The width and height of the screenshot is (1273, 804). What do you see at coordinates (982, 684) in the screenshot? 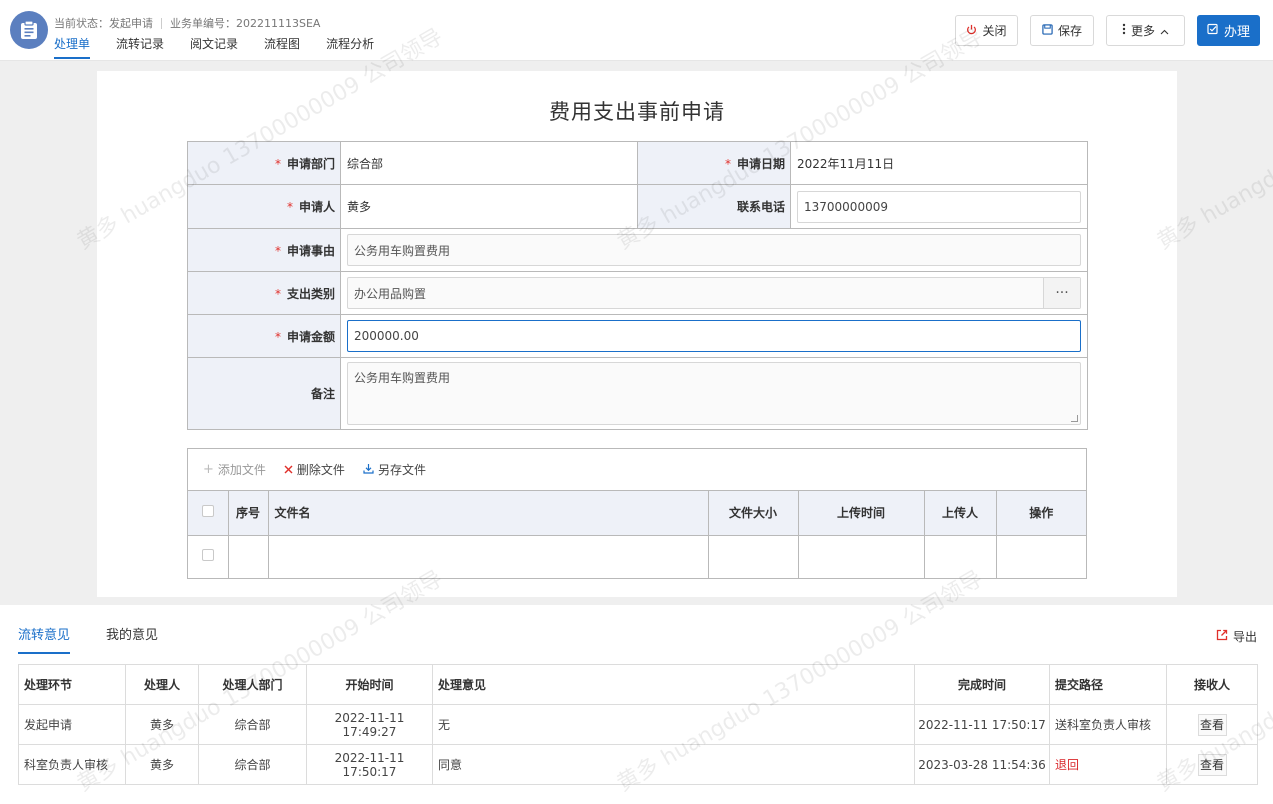
I see `col-finish-time: 完成时间` at bounding box center [982, 684].